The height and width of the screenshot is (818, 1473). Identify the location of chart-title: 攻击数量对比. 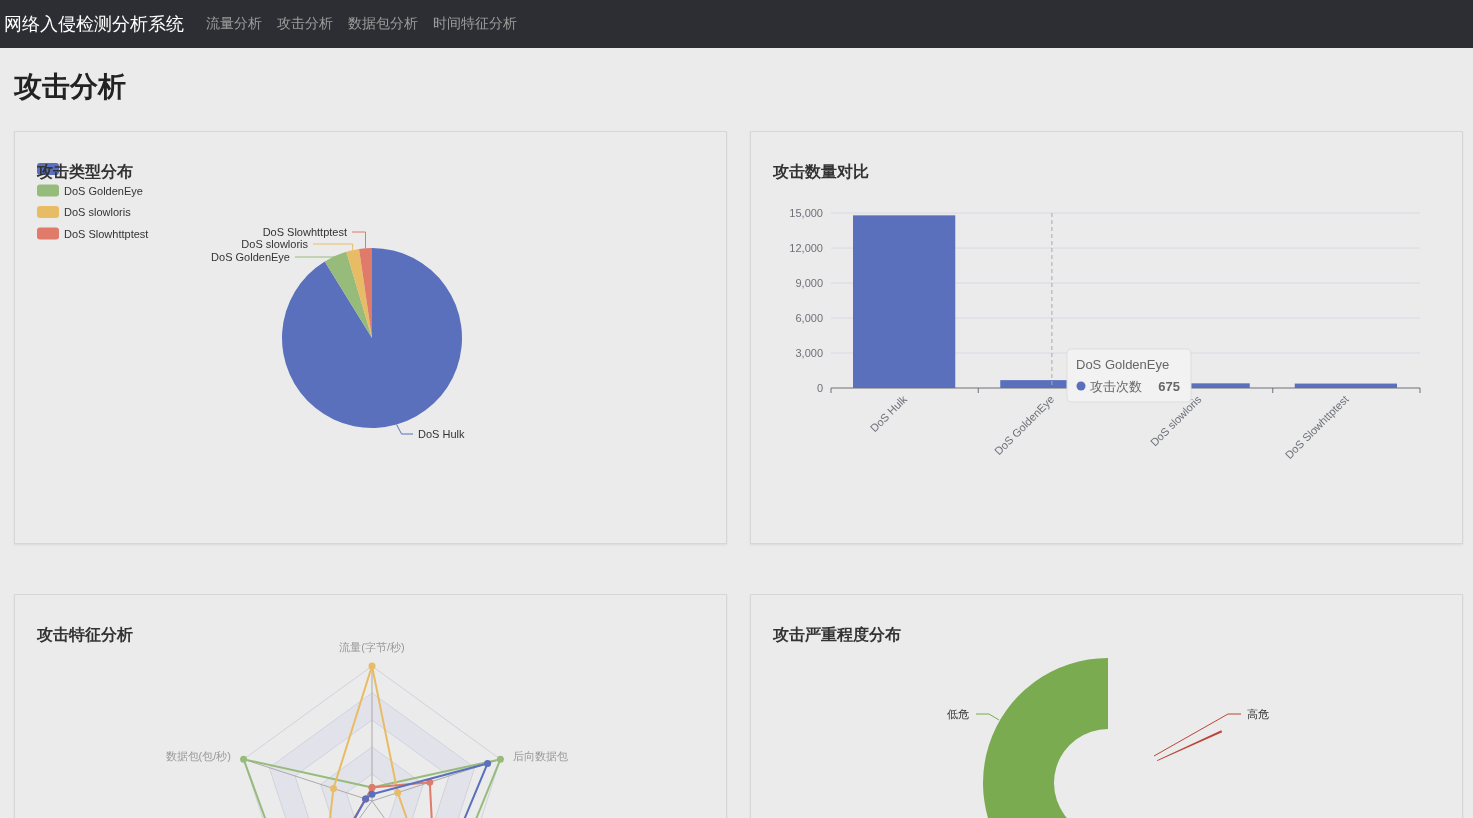
(821, 172).